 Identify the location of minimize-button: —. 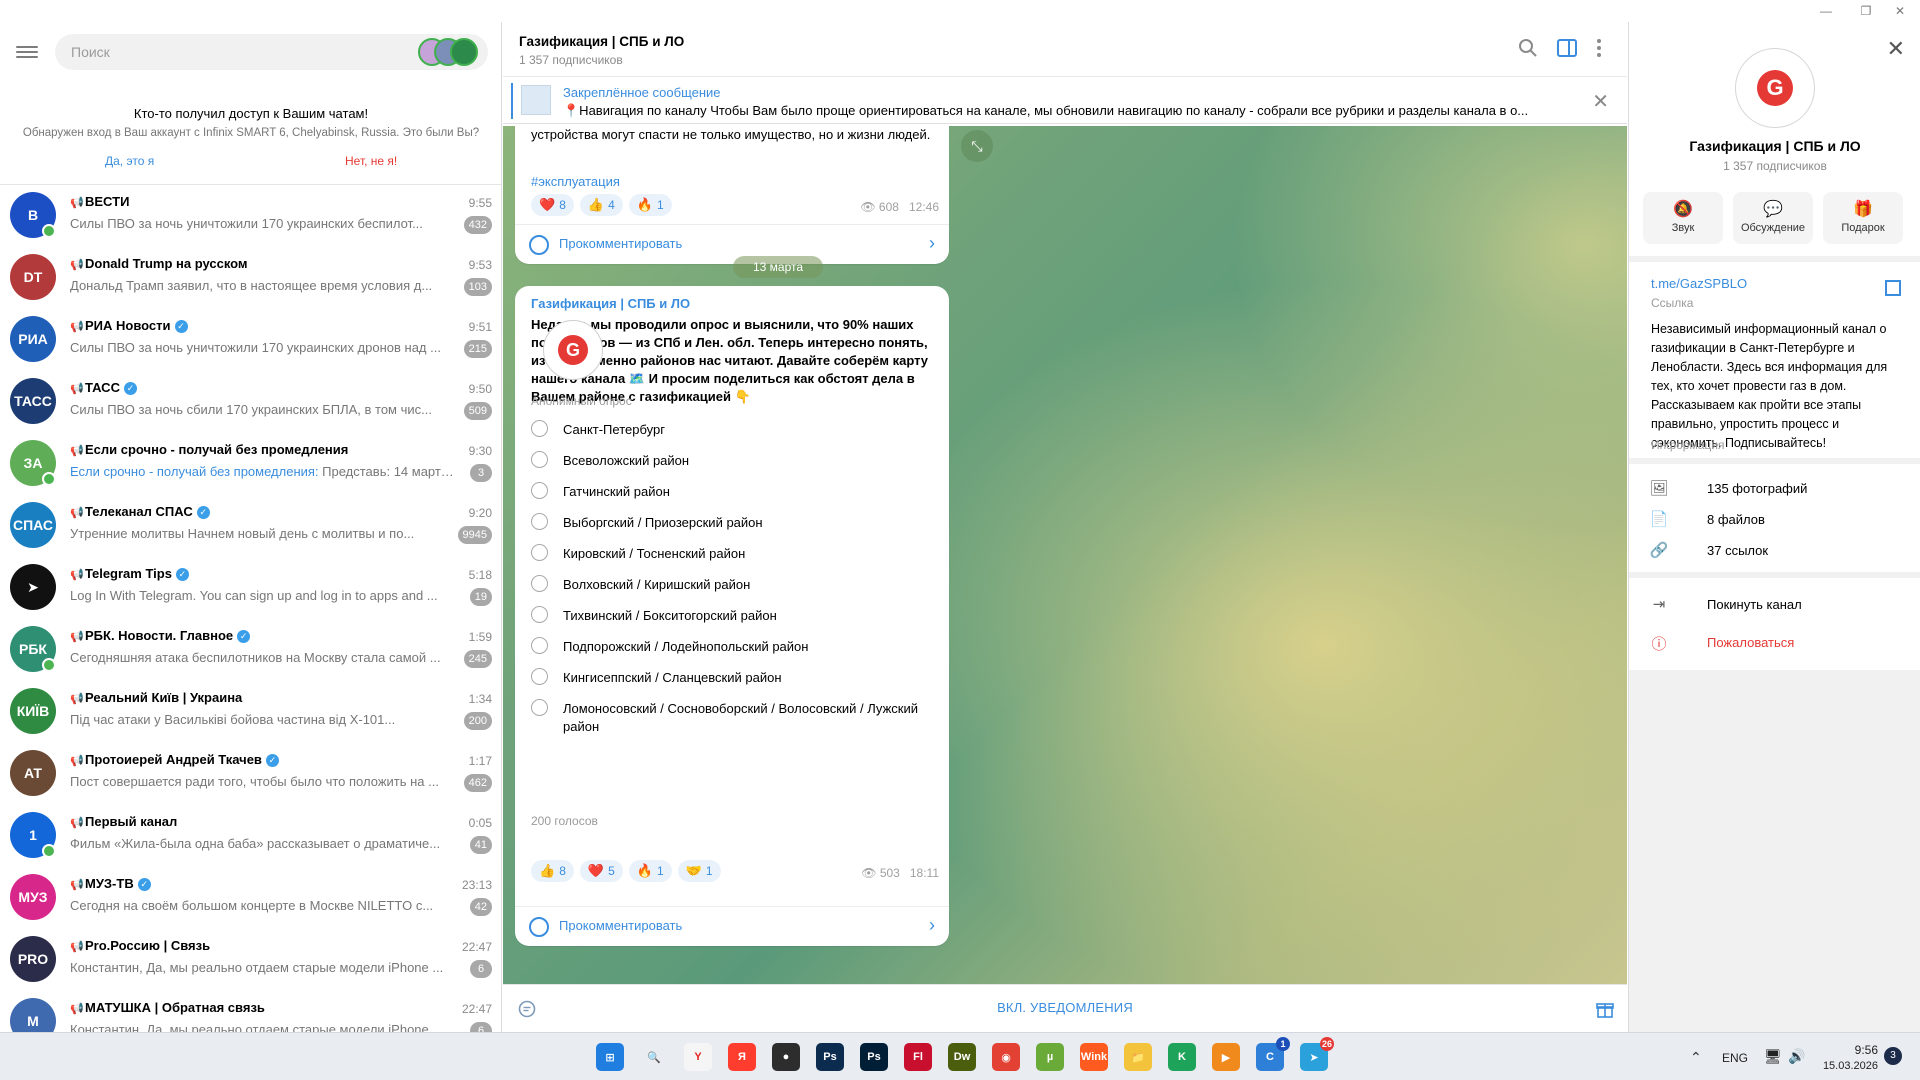
(1826, 11).